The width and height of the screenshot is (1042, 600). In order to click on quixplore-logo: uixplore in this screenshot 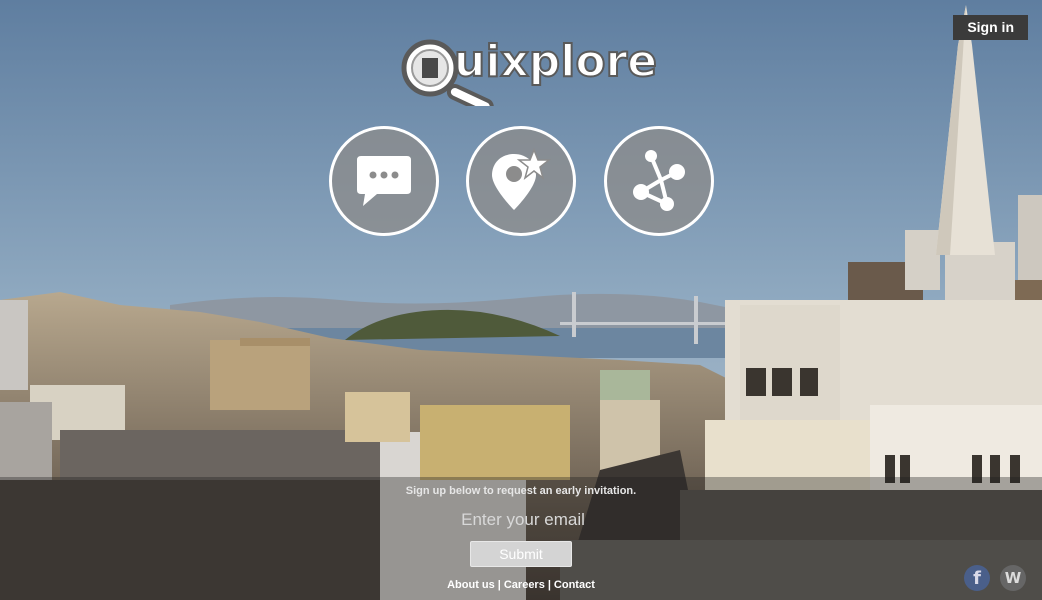, I will do `click(527, 70)`.